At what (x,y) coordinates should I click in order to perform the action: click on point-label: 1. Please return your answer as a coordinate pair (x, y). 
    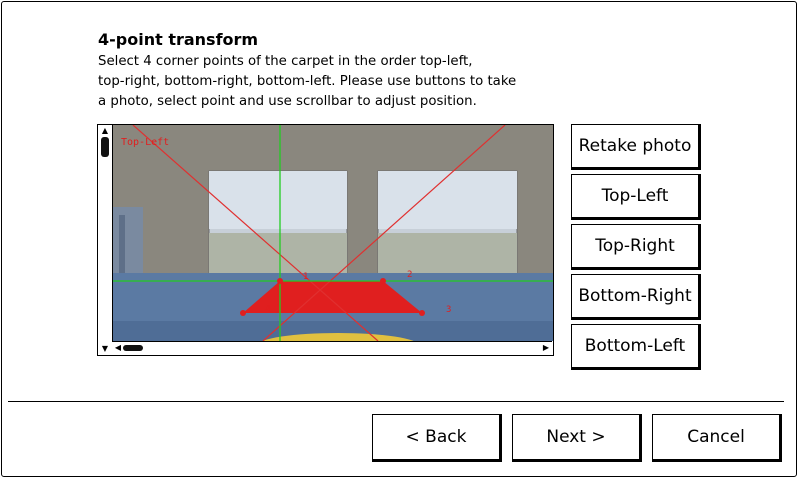
    Looking at the image, I should click on (305, 277).